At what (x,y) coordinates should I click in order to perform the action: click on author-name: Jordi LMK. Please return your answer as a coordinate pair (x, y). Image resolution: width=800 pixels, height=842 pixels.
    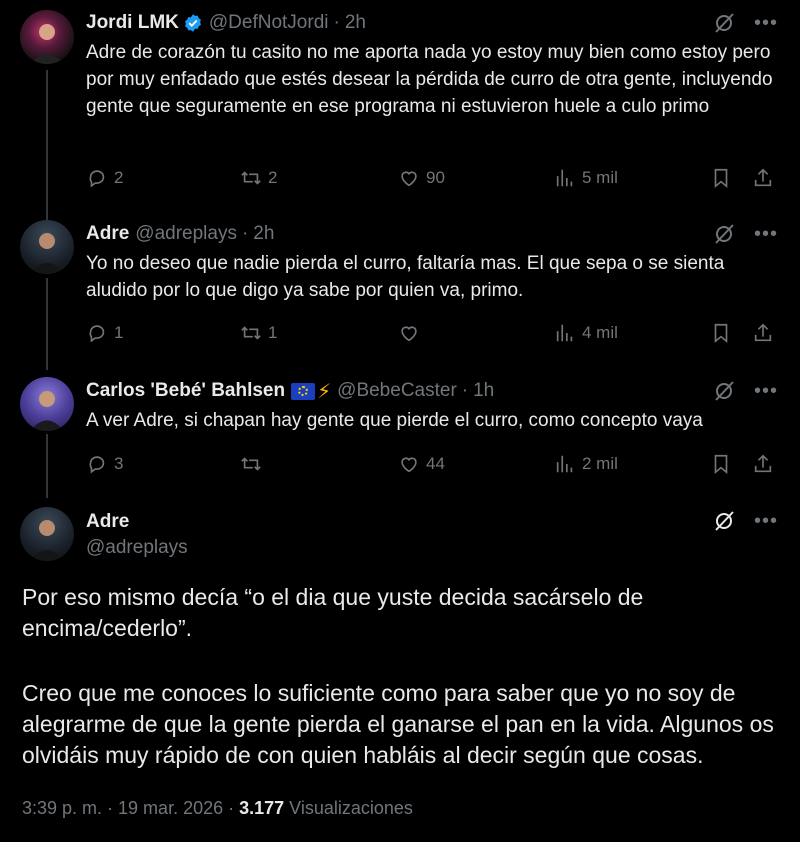
    Looking at the image, I should click on (132, 23).